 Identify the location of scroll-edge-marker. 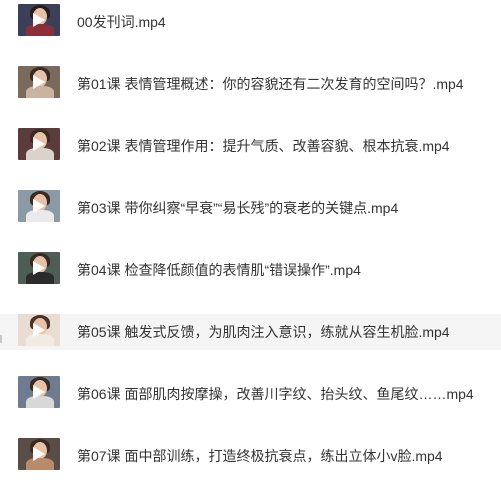
(1, 339).